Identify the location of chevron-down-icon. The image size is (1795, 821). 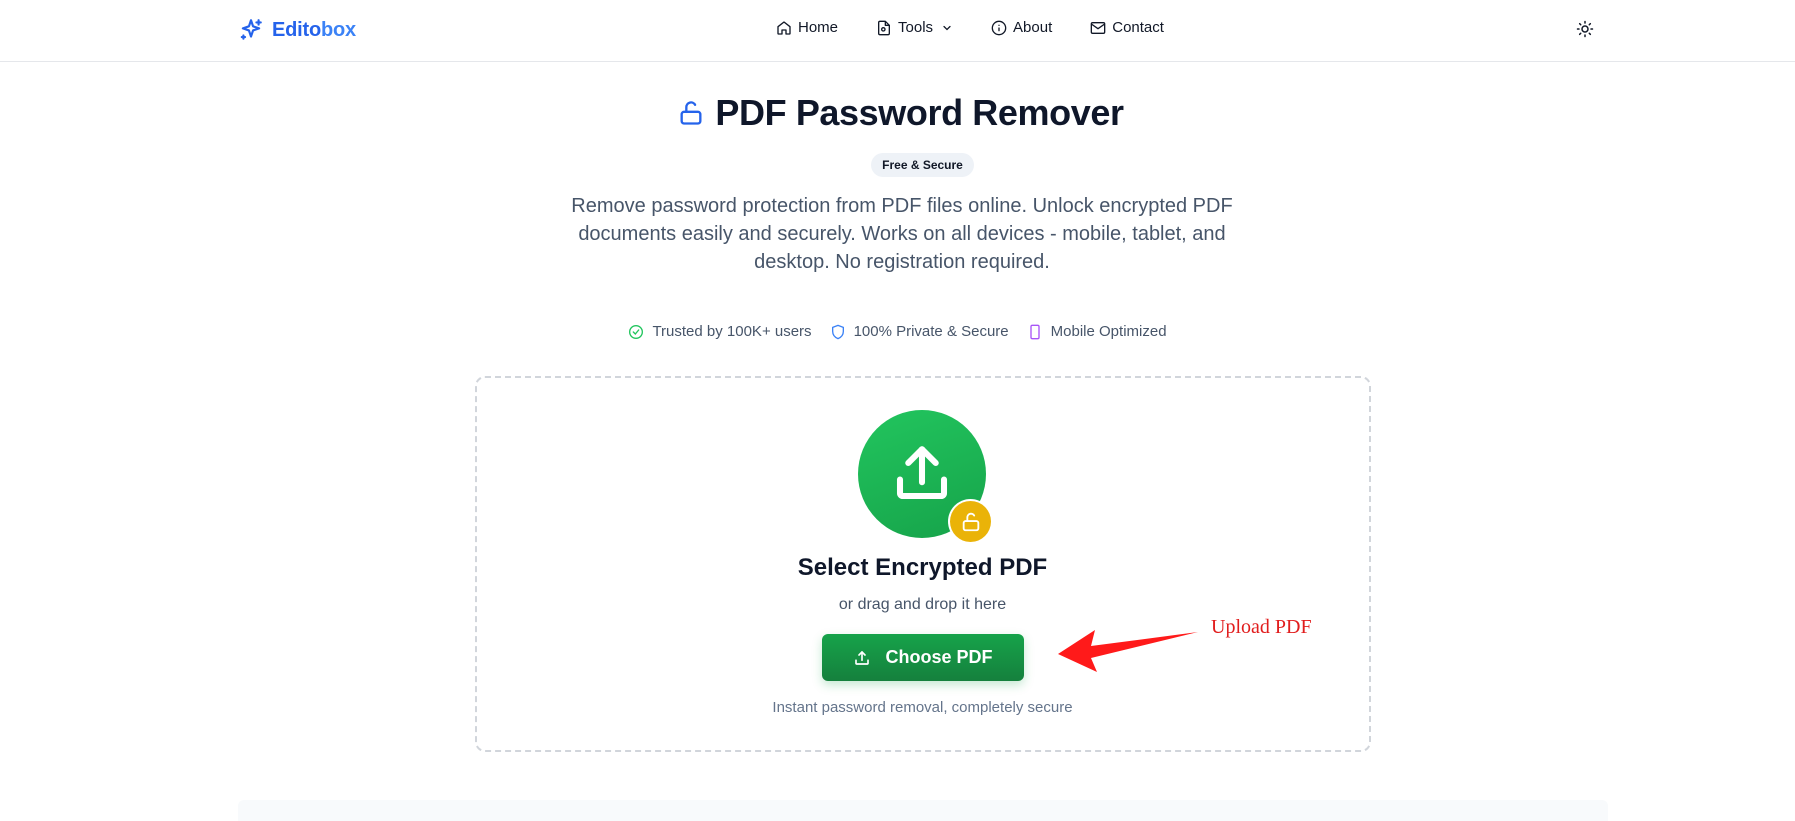
(947, 27).